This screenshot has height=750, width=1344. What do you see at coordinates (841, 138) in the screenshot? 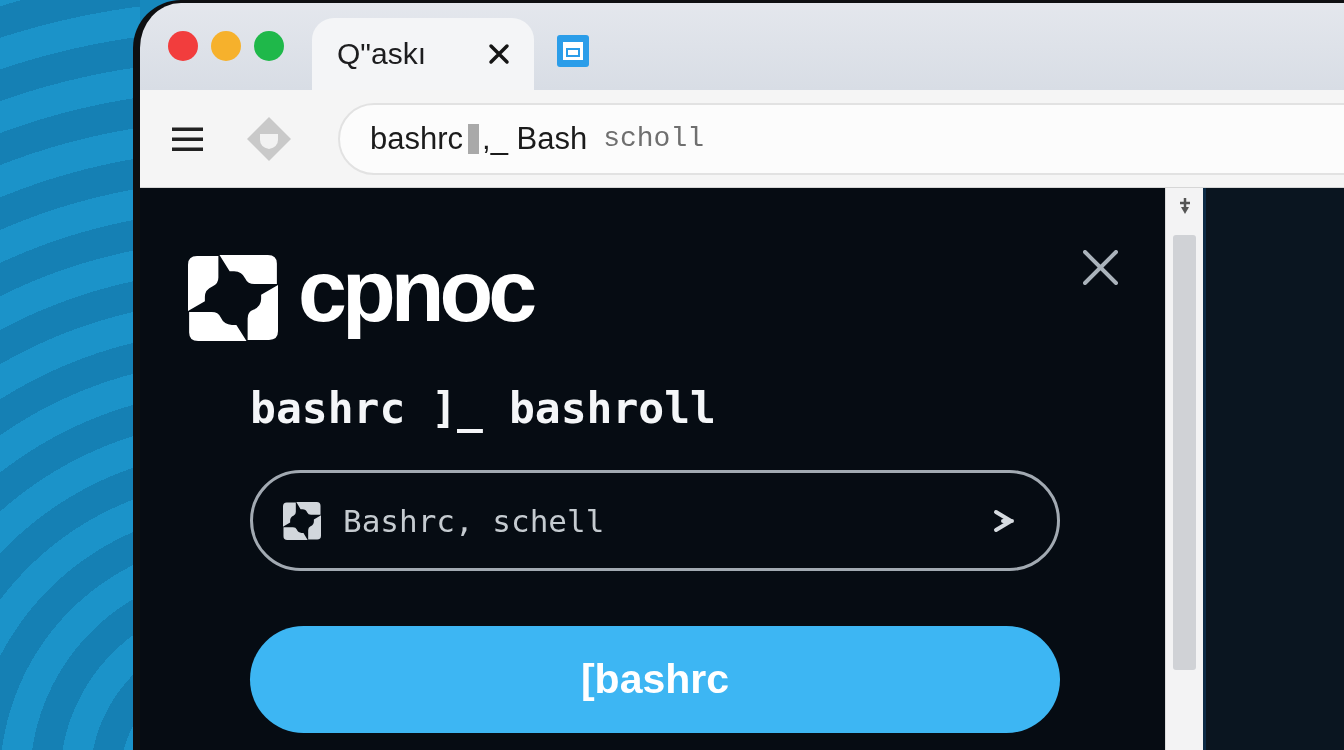
I see `address-field: bashrc ,_ Bash scholl` at bounding box center [841, 138].